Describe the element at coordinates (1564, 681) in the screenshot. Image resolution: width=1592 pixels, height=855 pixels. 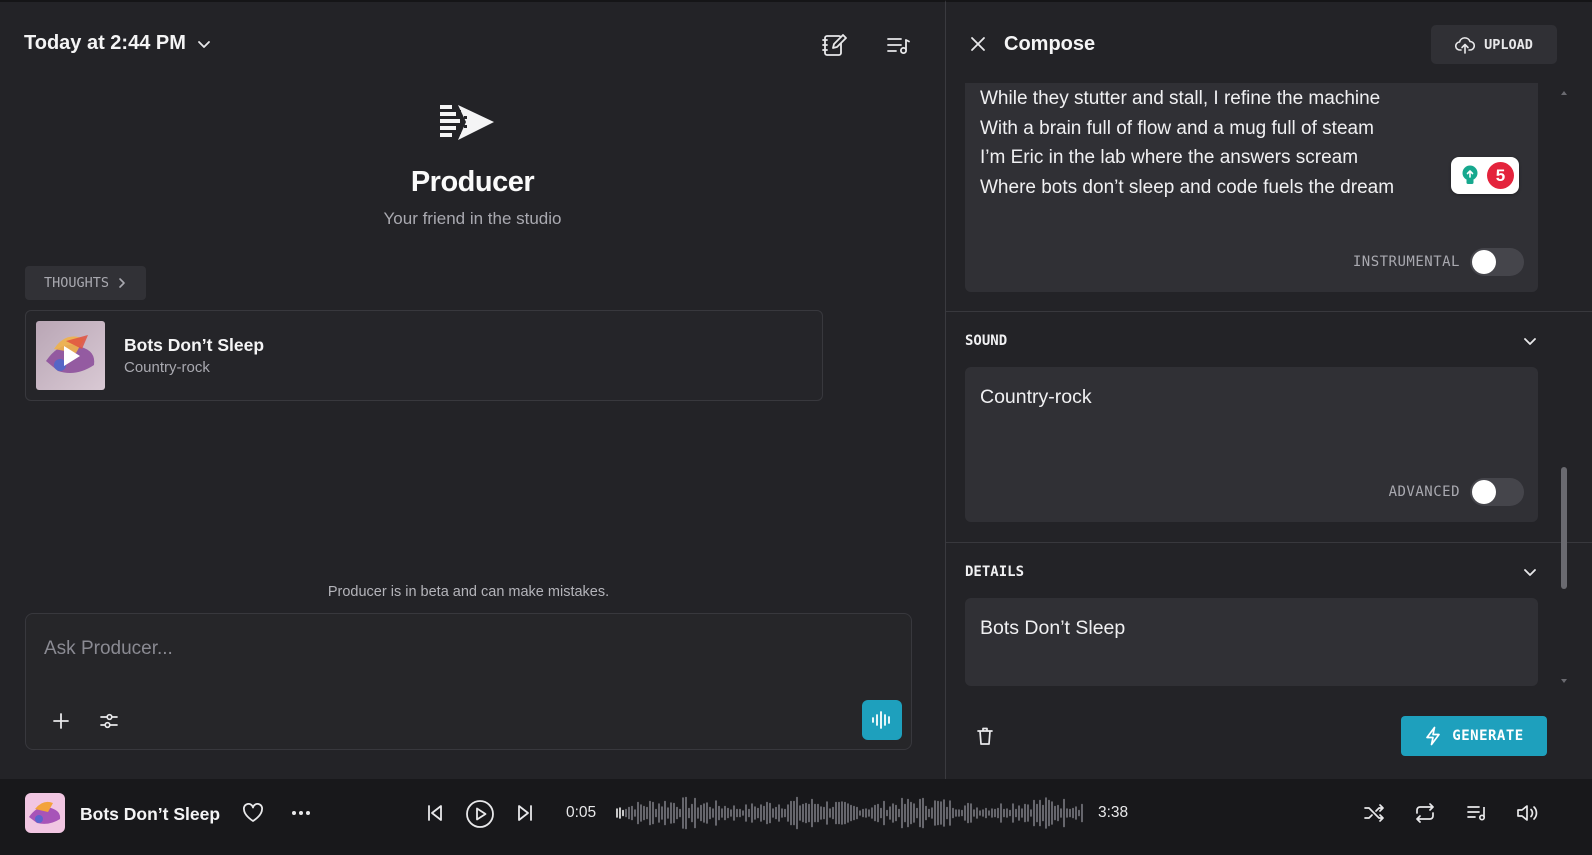
I see `scroll-down-arrow` at that location.